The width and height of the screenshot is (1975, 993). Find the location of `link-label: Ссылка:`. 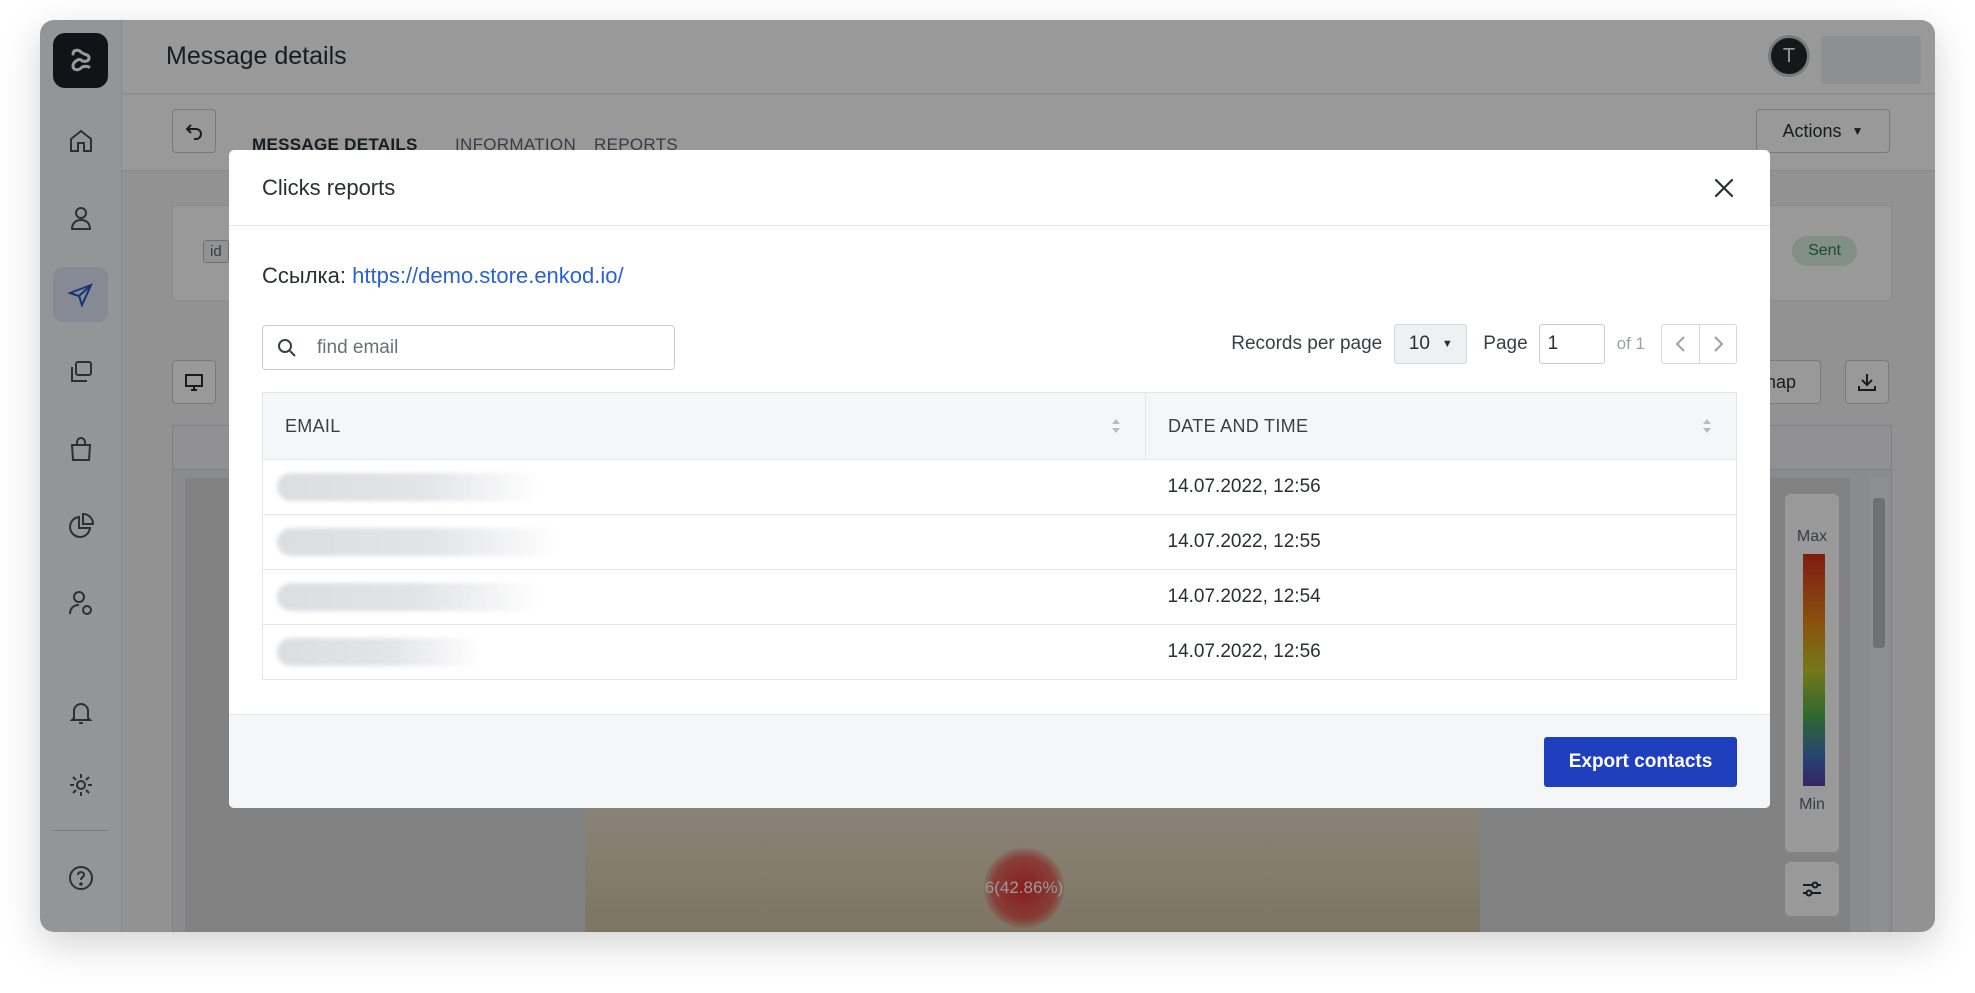

link-label: Ссылка: is located at coordinates (304, 275).